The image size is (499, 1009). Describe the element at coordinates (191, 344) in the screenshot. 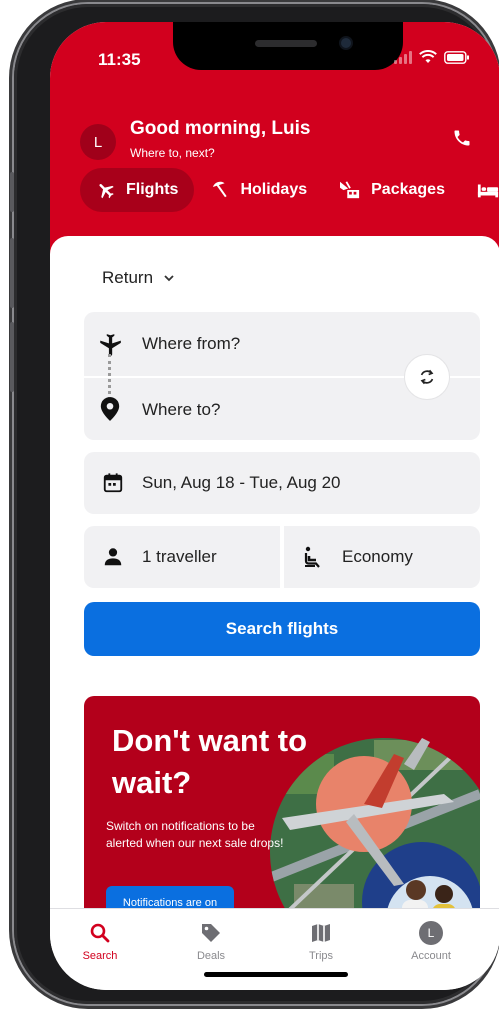

I see `origin-input: Where from?` at that location.